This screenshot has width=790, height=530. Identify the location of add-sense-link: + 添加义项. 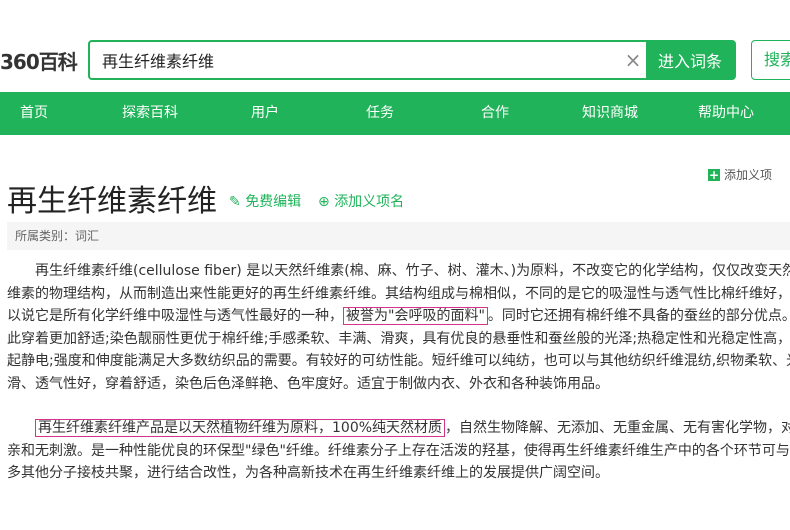
(740, 174).